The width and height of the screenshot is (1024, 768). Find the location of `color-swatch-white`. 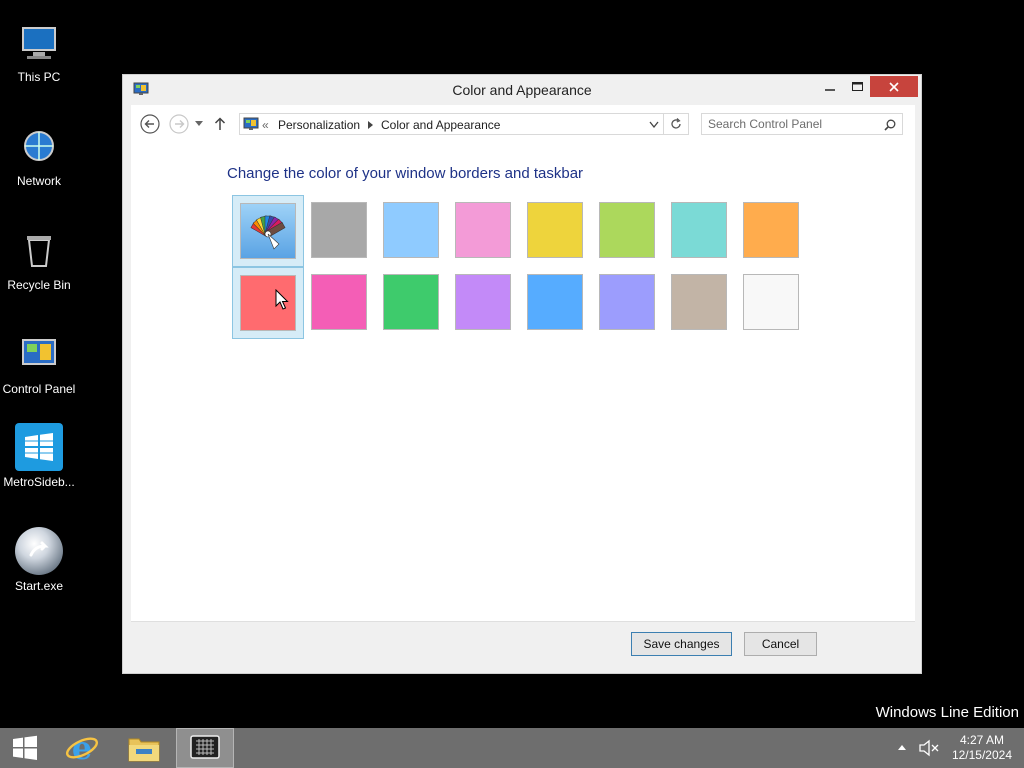

color-swatch-white is located at coordinates (772, 303).